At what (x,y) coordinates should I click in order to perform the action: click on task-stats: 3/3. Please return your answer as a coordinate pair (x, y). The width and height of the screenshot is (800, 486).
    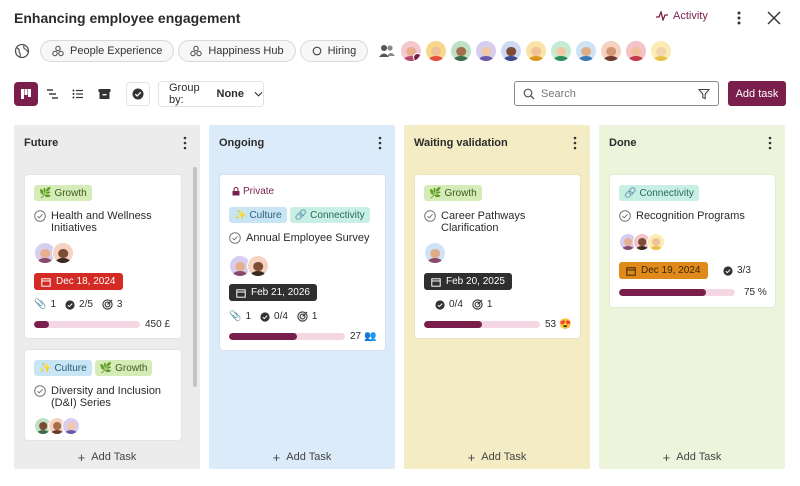
    Looking at the image, I should click on (737, 270).